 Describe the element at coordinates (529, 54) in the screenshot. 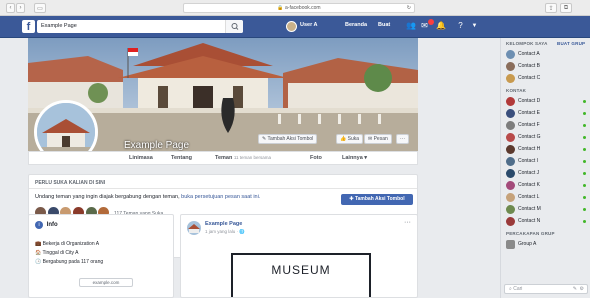

I see `contact-name: Contact A` at that location.